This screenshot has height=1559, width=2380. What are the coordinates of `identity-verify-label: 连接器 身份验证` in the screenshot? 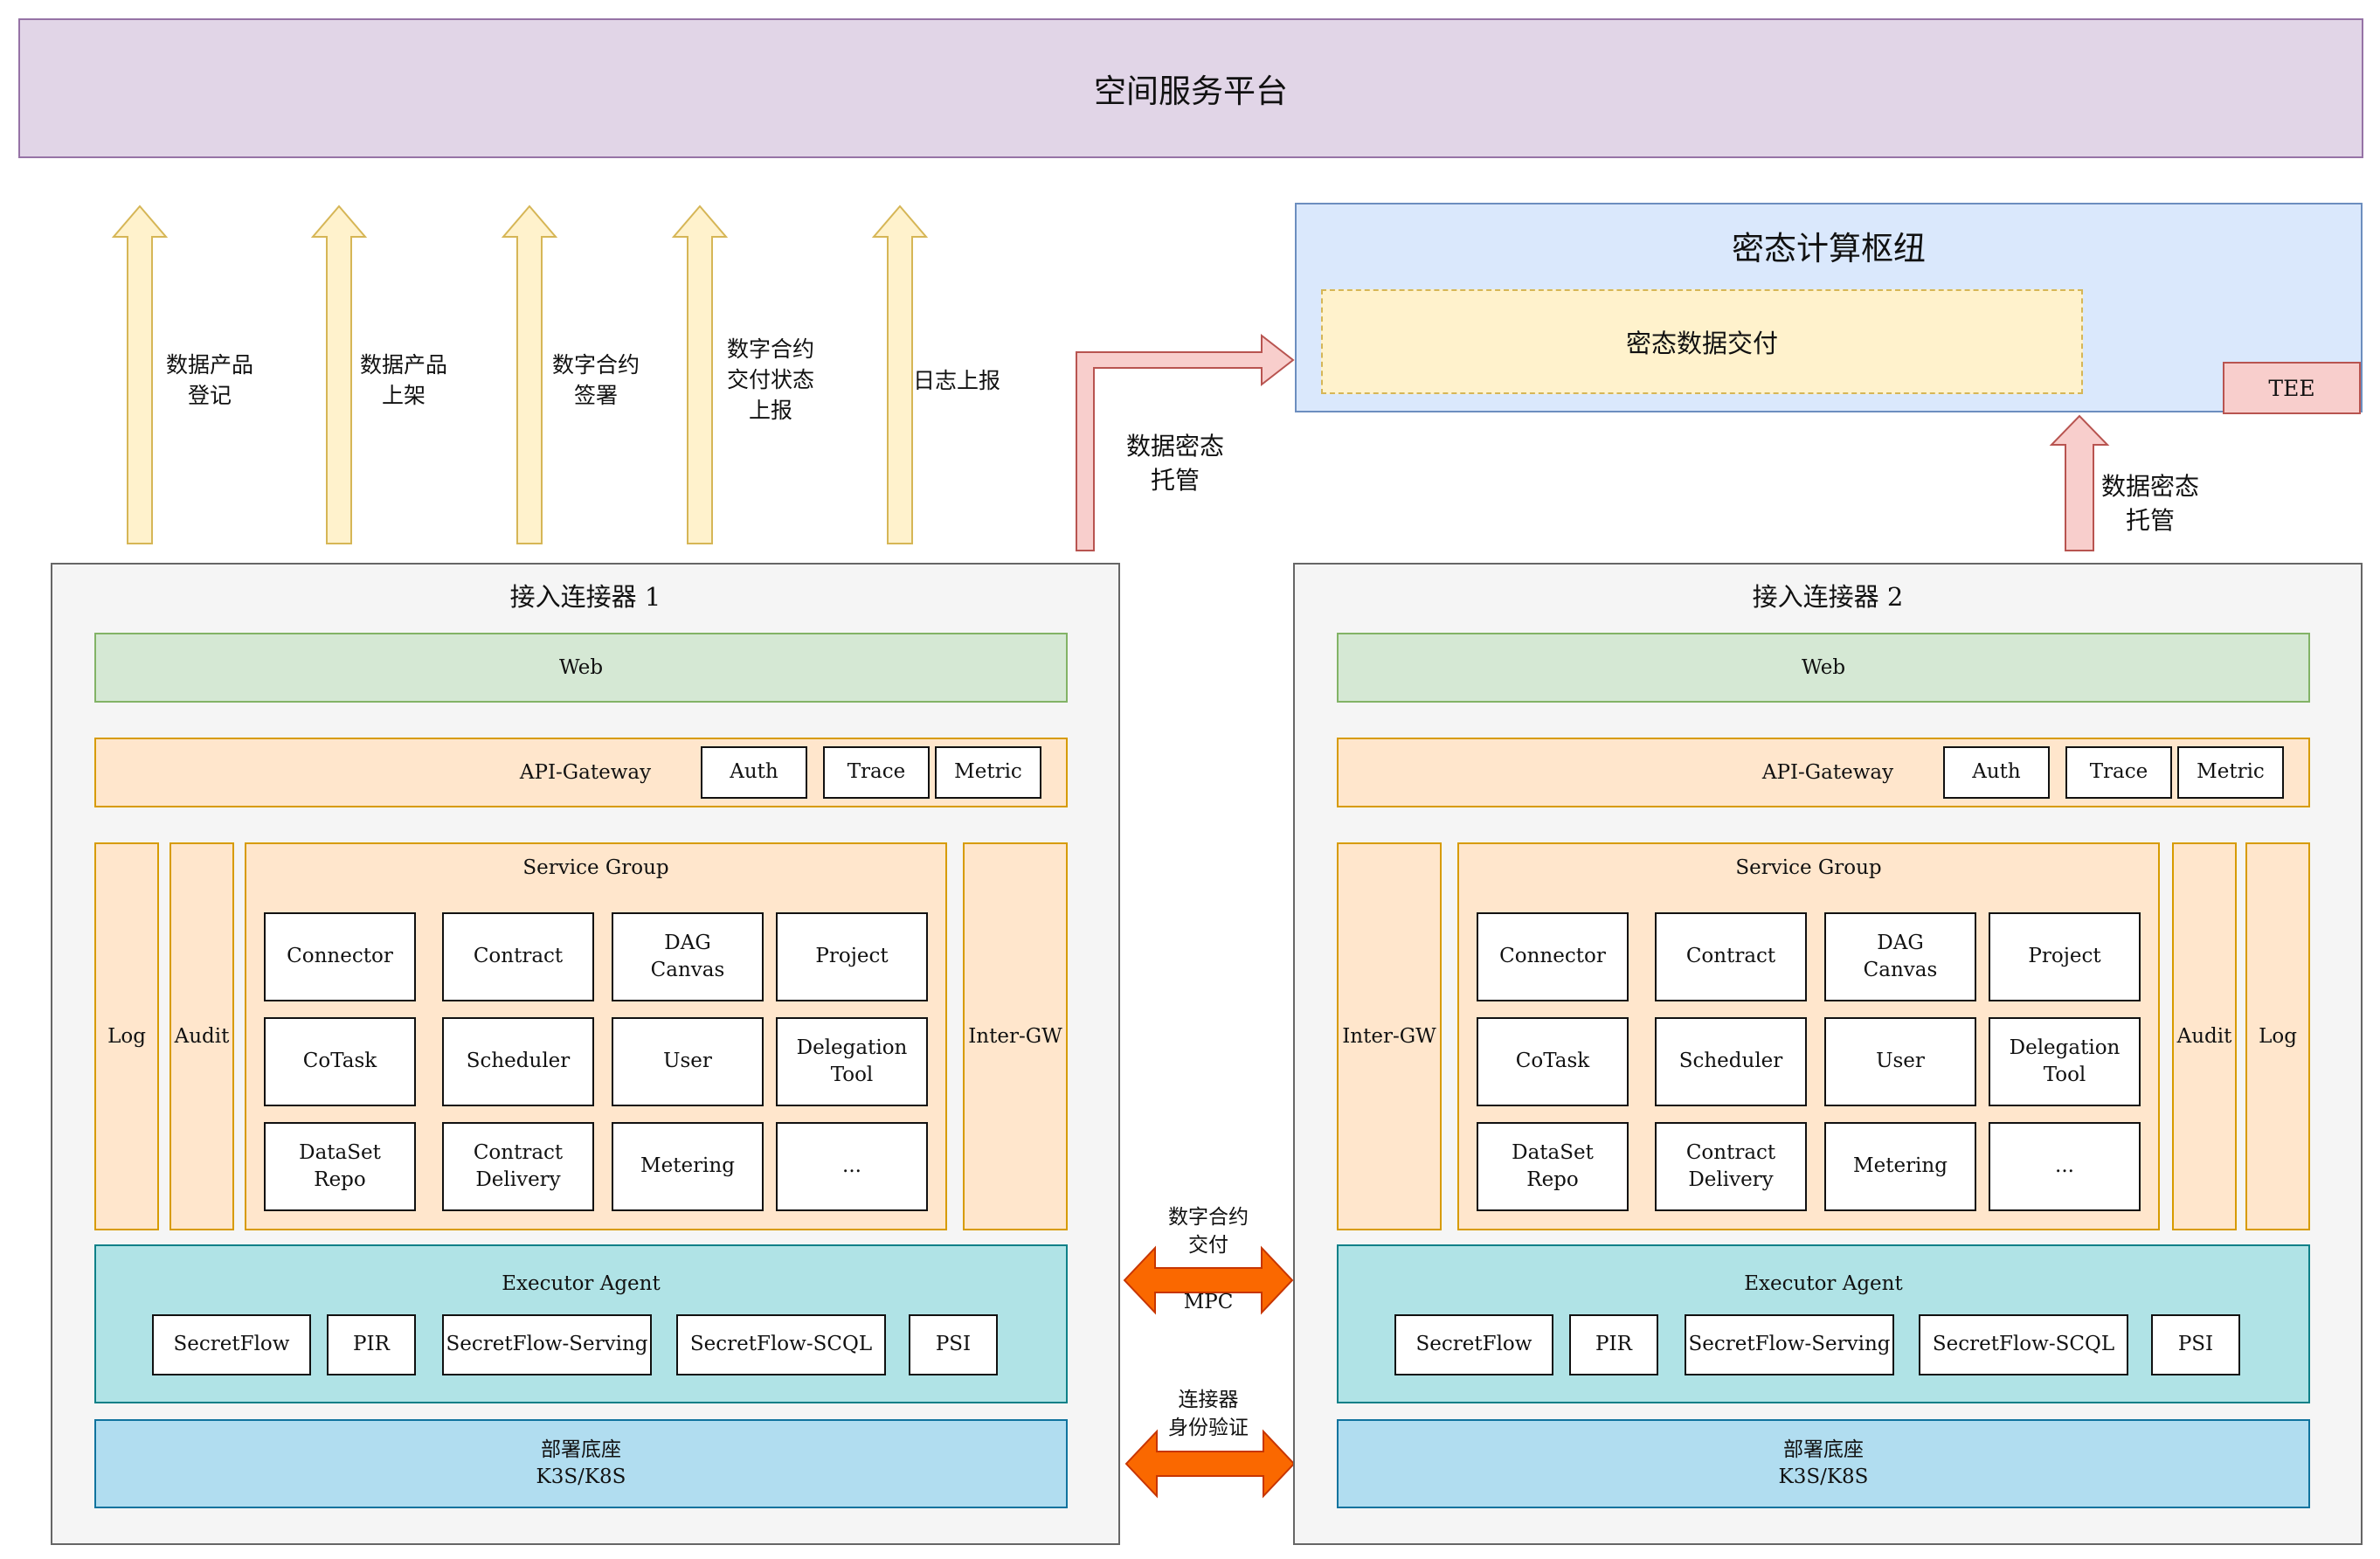 It's located at (1208, 1413).